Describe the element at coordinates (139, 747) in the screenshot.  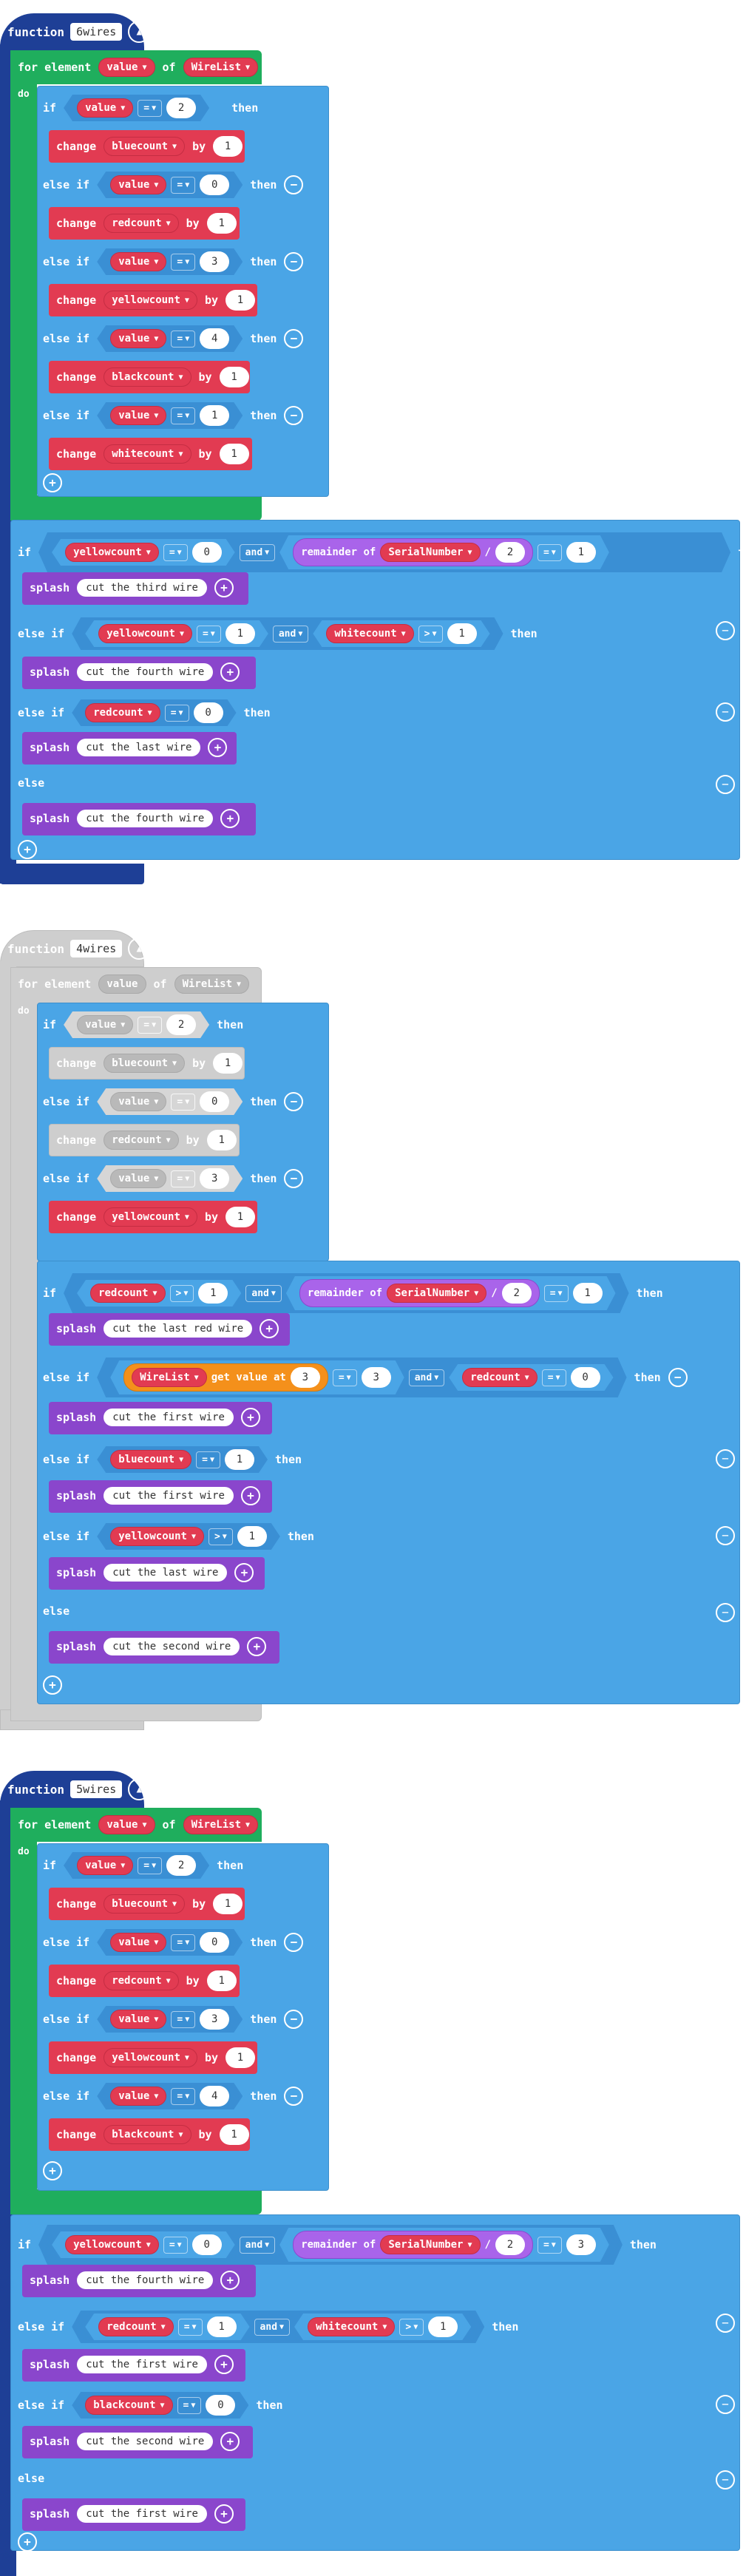
I see `string-input: cut the last wire` at that location.